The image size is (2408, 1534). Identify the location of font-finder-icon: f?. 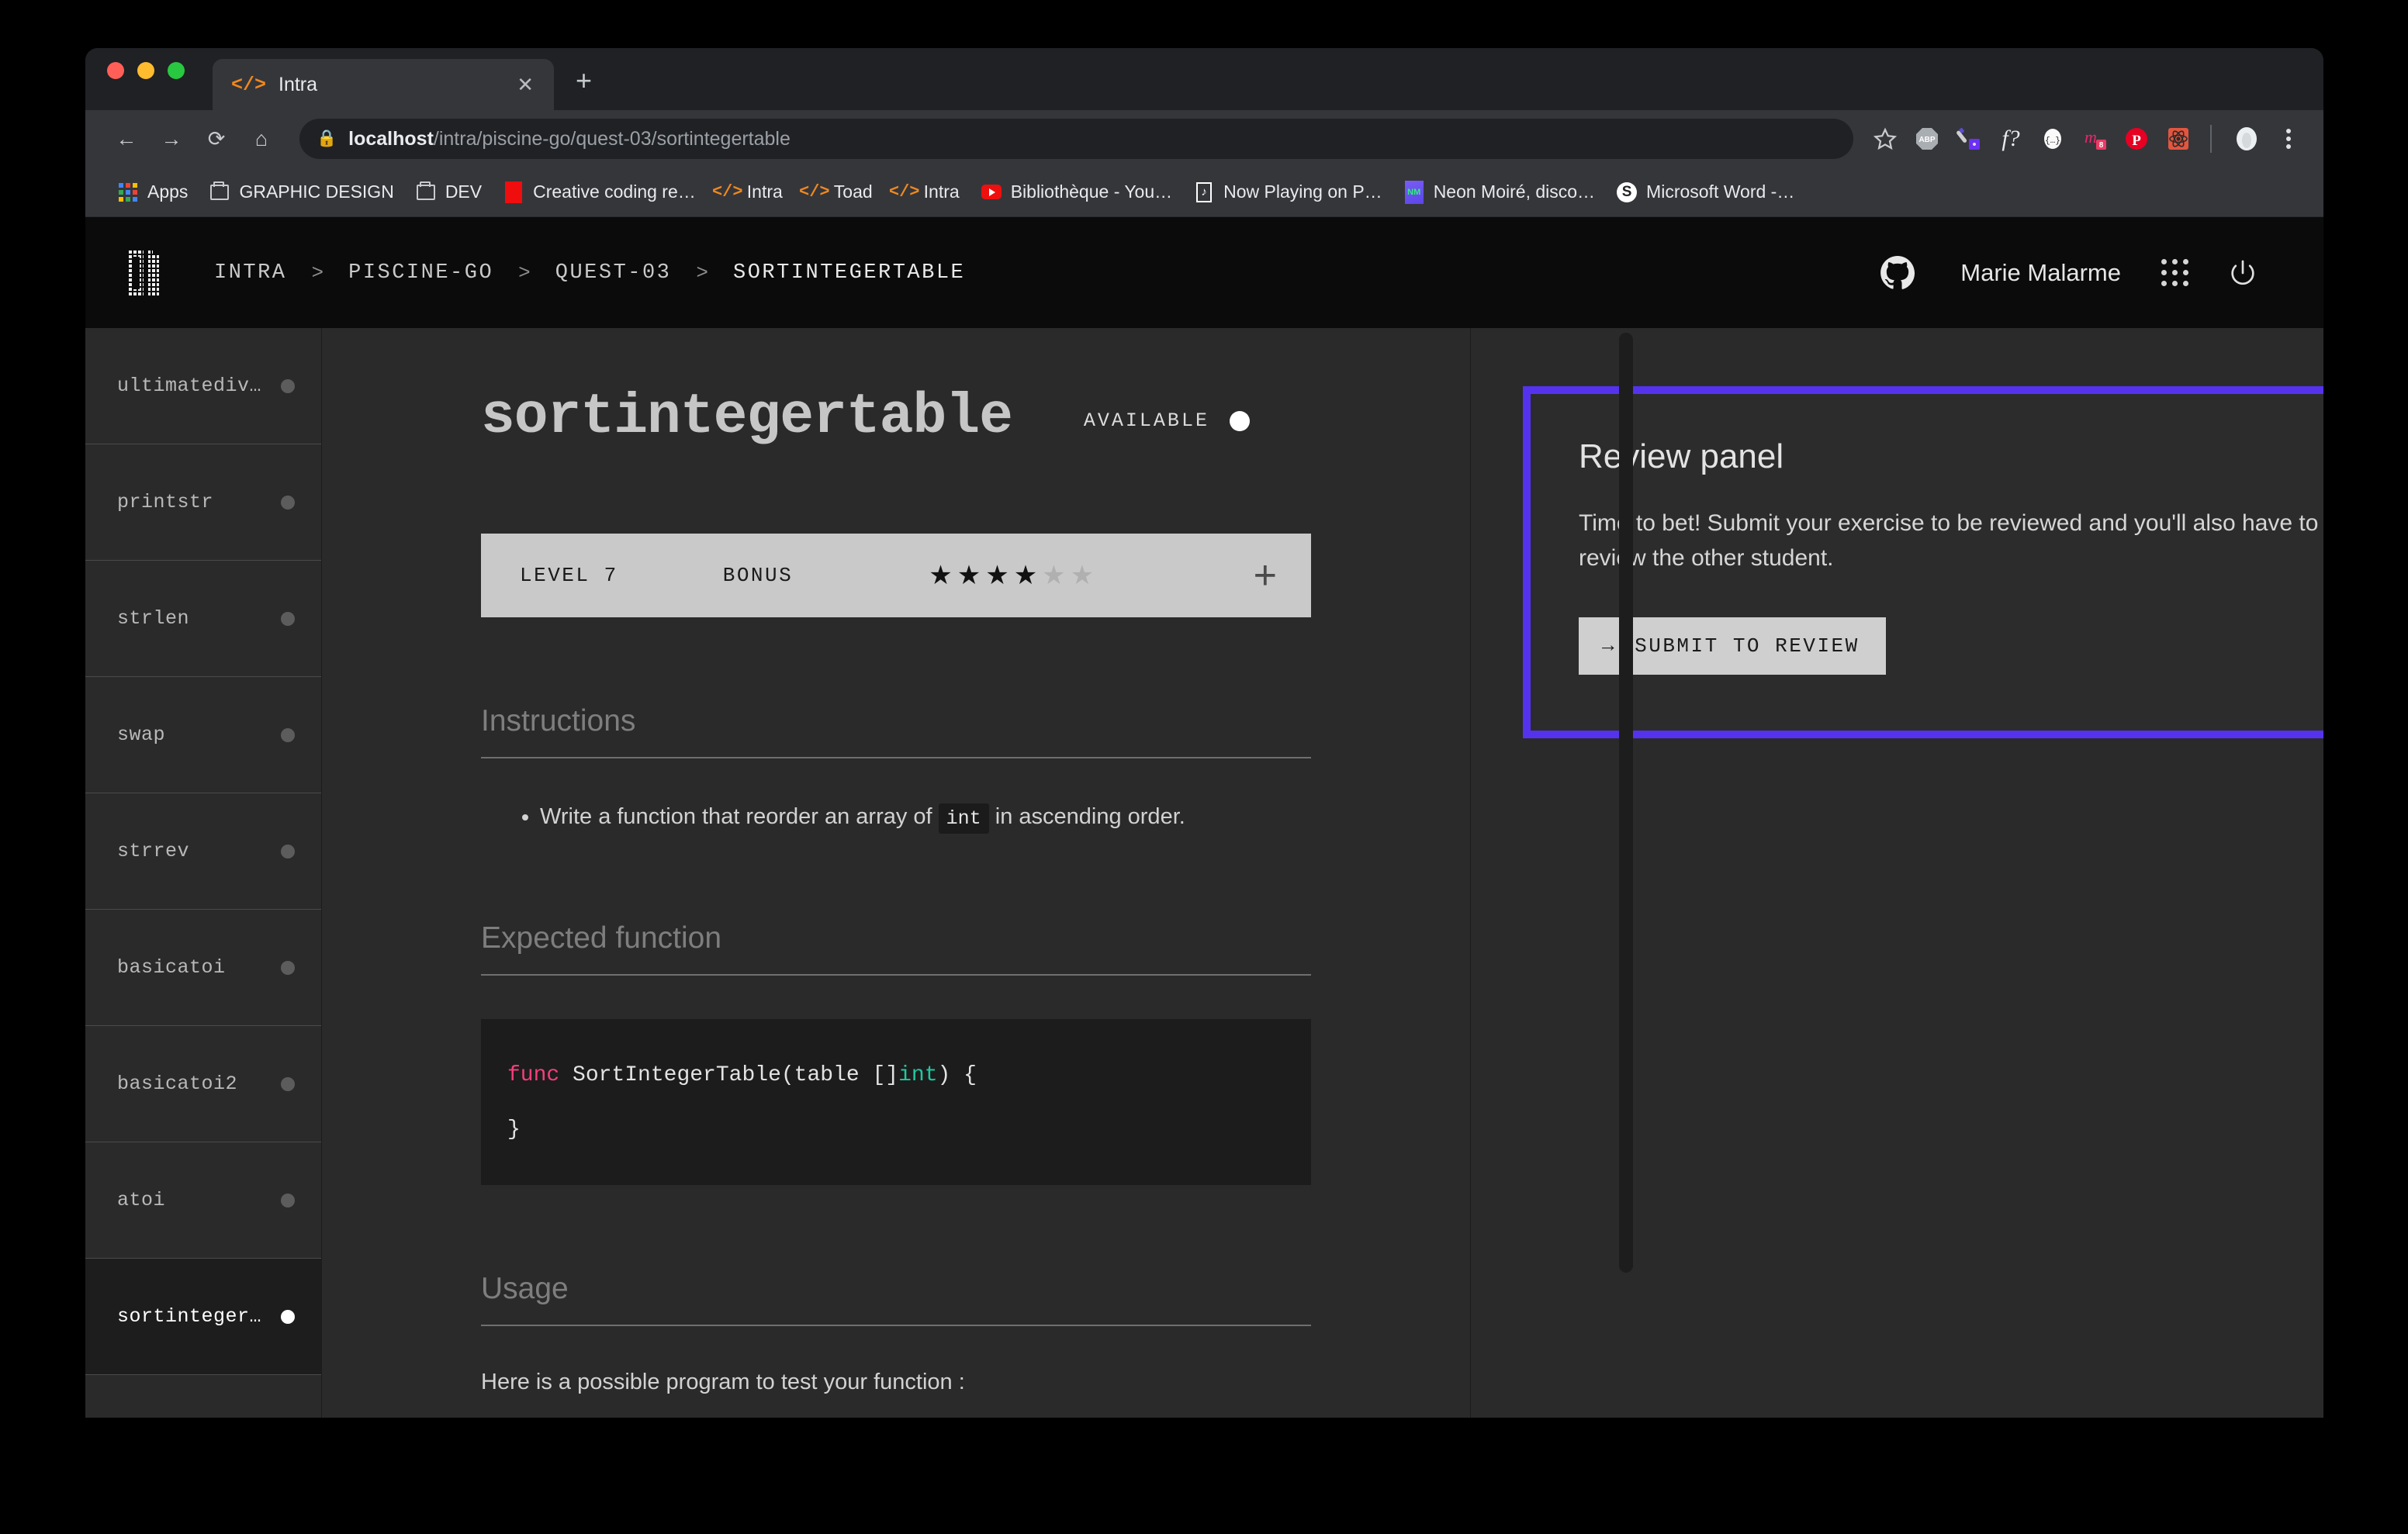
(2011, 139).